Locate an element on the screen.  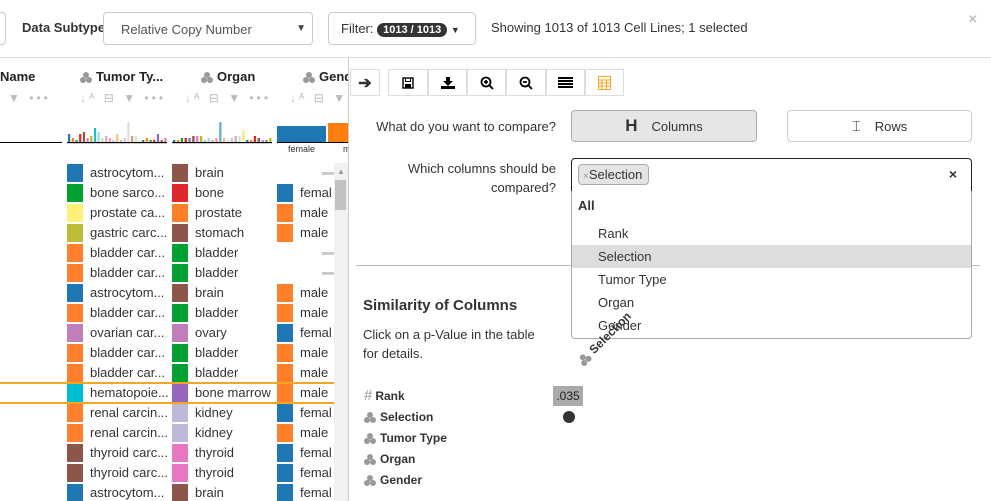
dropdown-option: Selection is located at coordinates (771, 256).